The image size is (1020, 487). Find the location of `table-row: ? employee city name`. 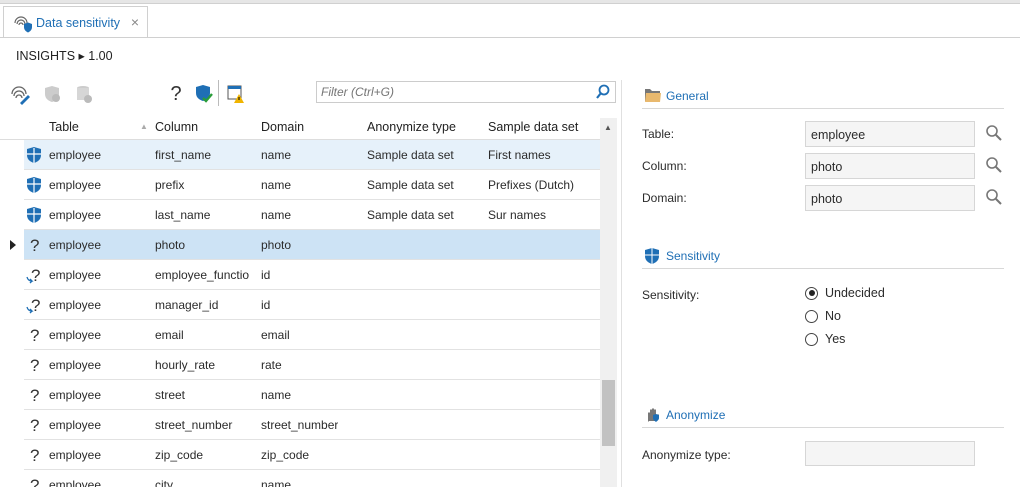

table-row: ? employee city name is located at coordinates (312, 478).